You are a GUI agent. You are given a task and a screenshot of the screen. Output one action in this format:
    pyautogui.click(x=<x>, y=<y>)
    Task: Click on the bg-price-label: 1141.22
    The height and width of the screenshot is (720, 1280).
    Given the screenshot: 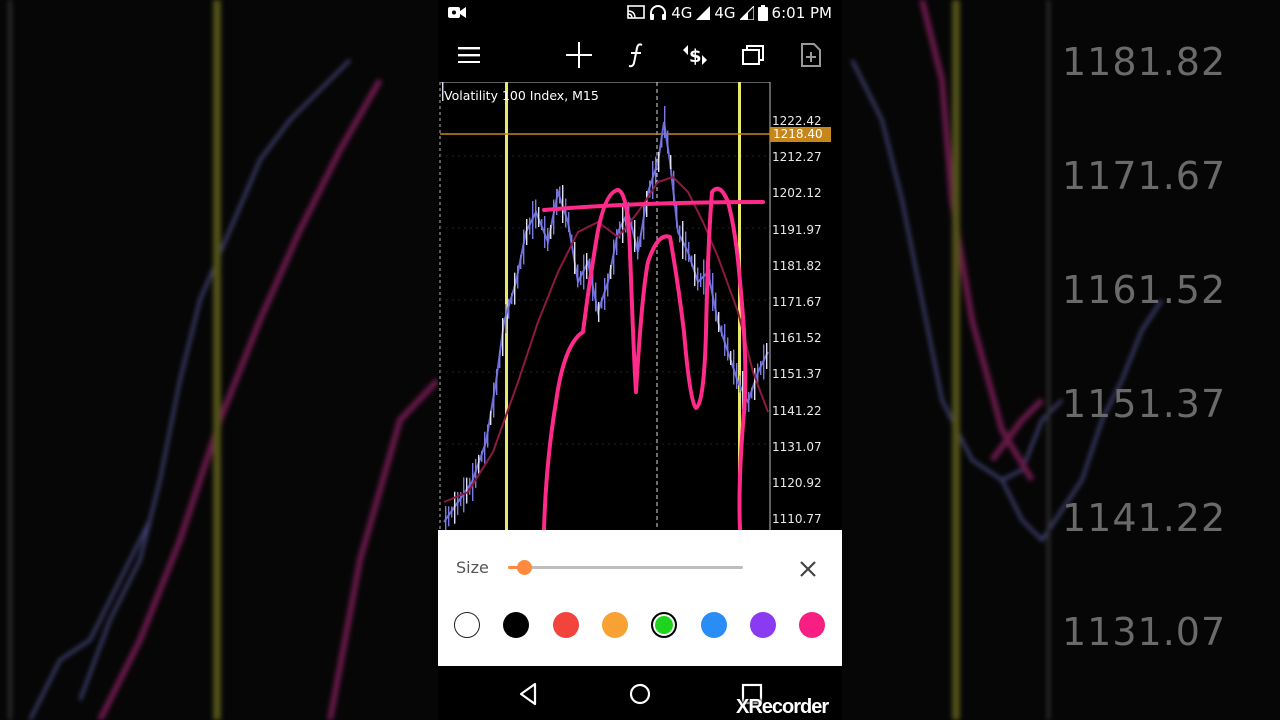 What is the action you would take?
    pyautogui.click(x=1144, y=518)
    